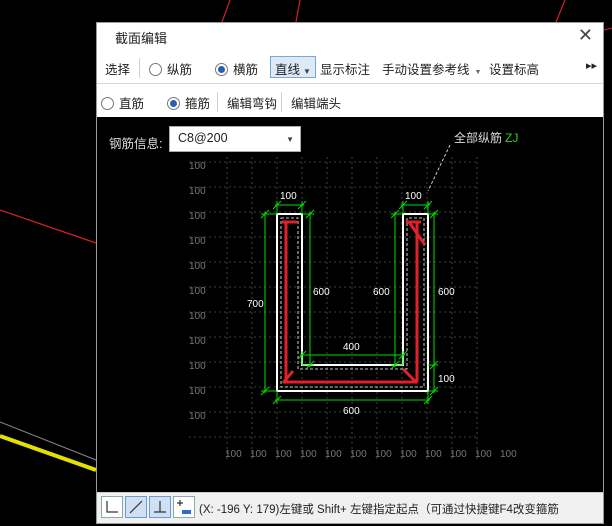  I want to click on perpendicular-icon, so click(160, 507).